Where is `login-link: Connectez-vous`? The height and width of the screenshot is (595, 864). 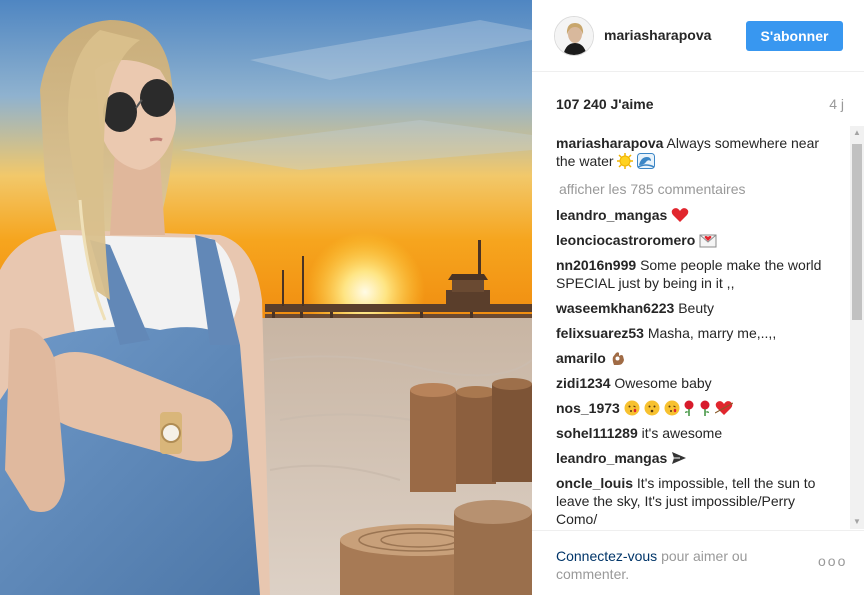
login-link: Connectez-vous is located at coordinates (606, 556).